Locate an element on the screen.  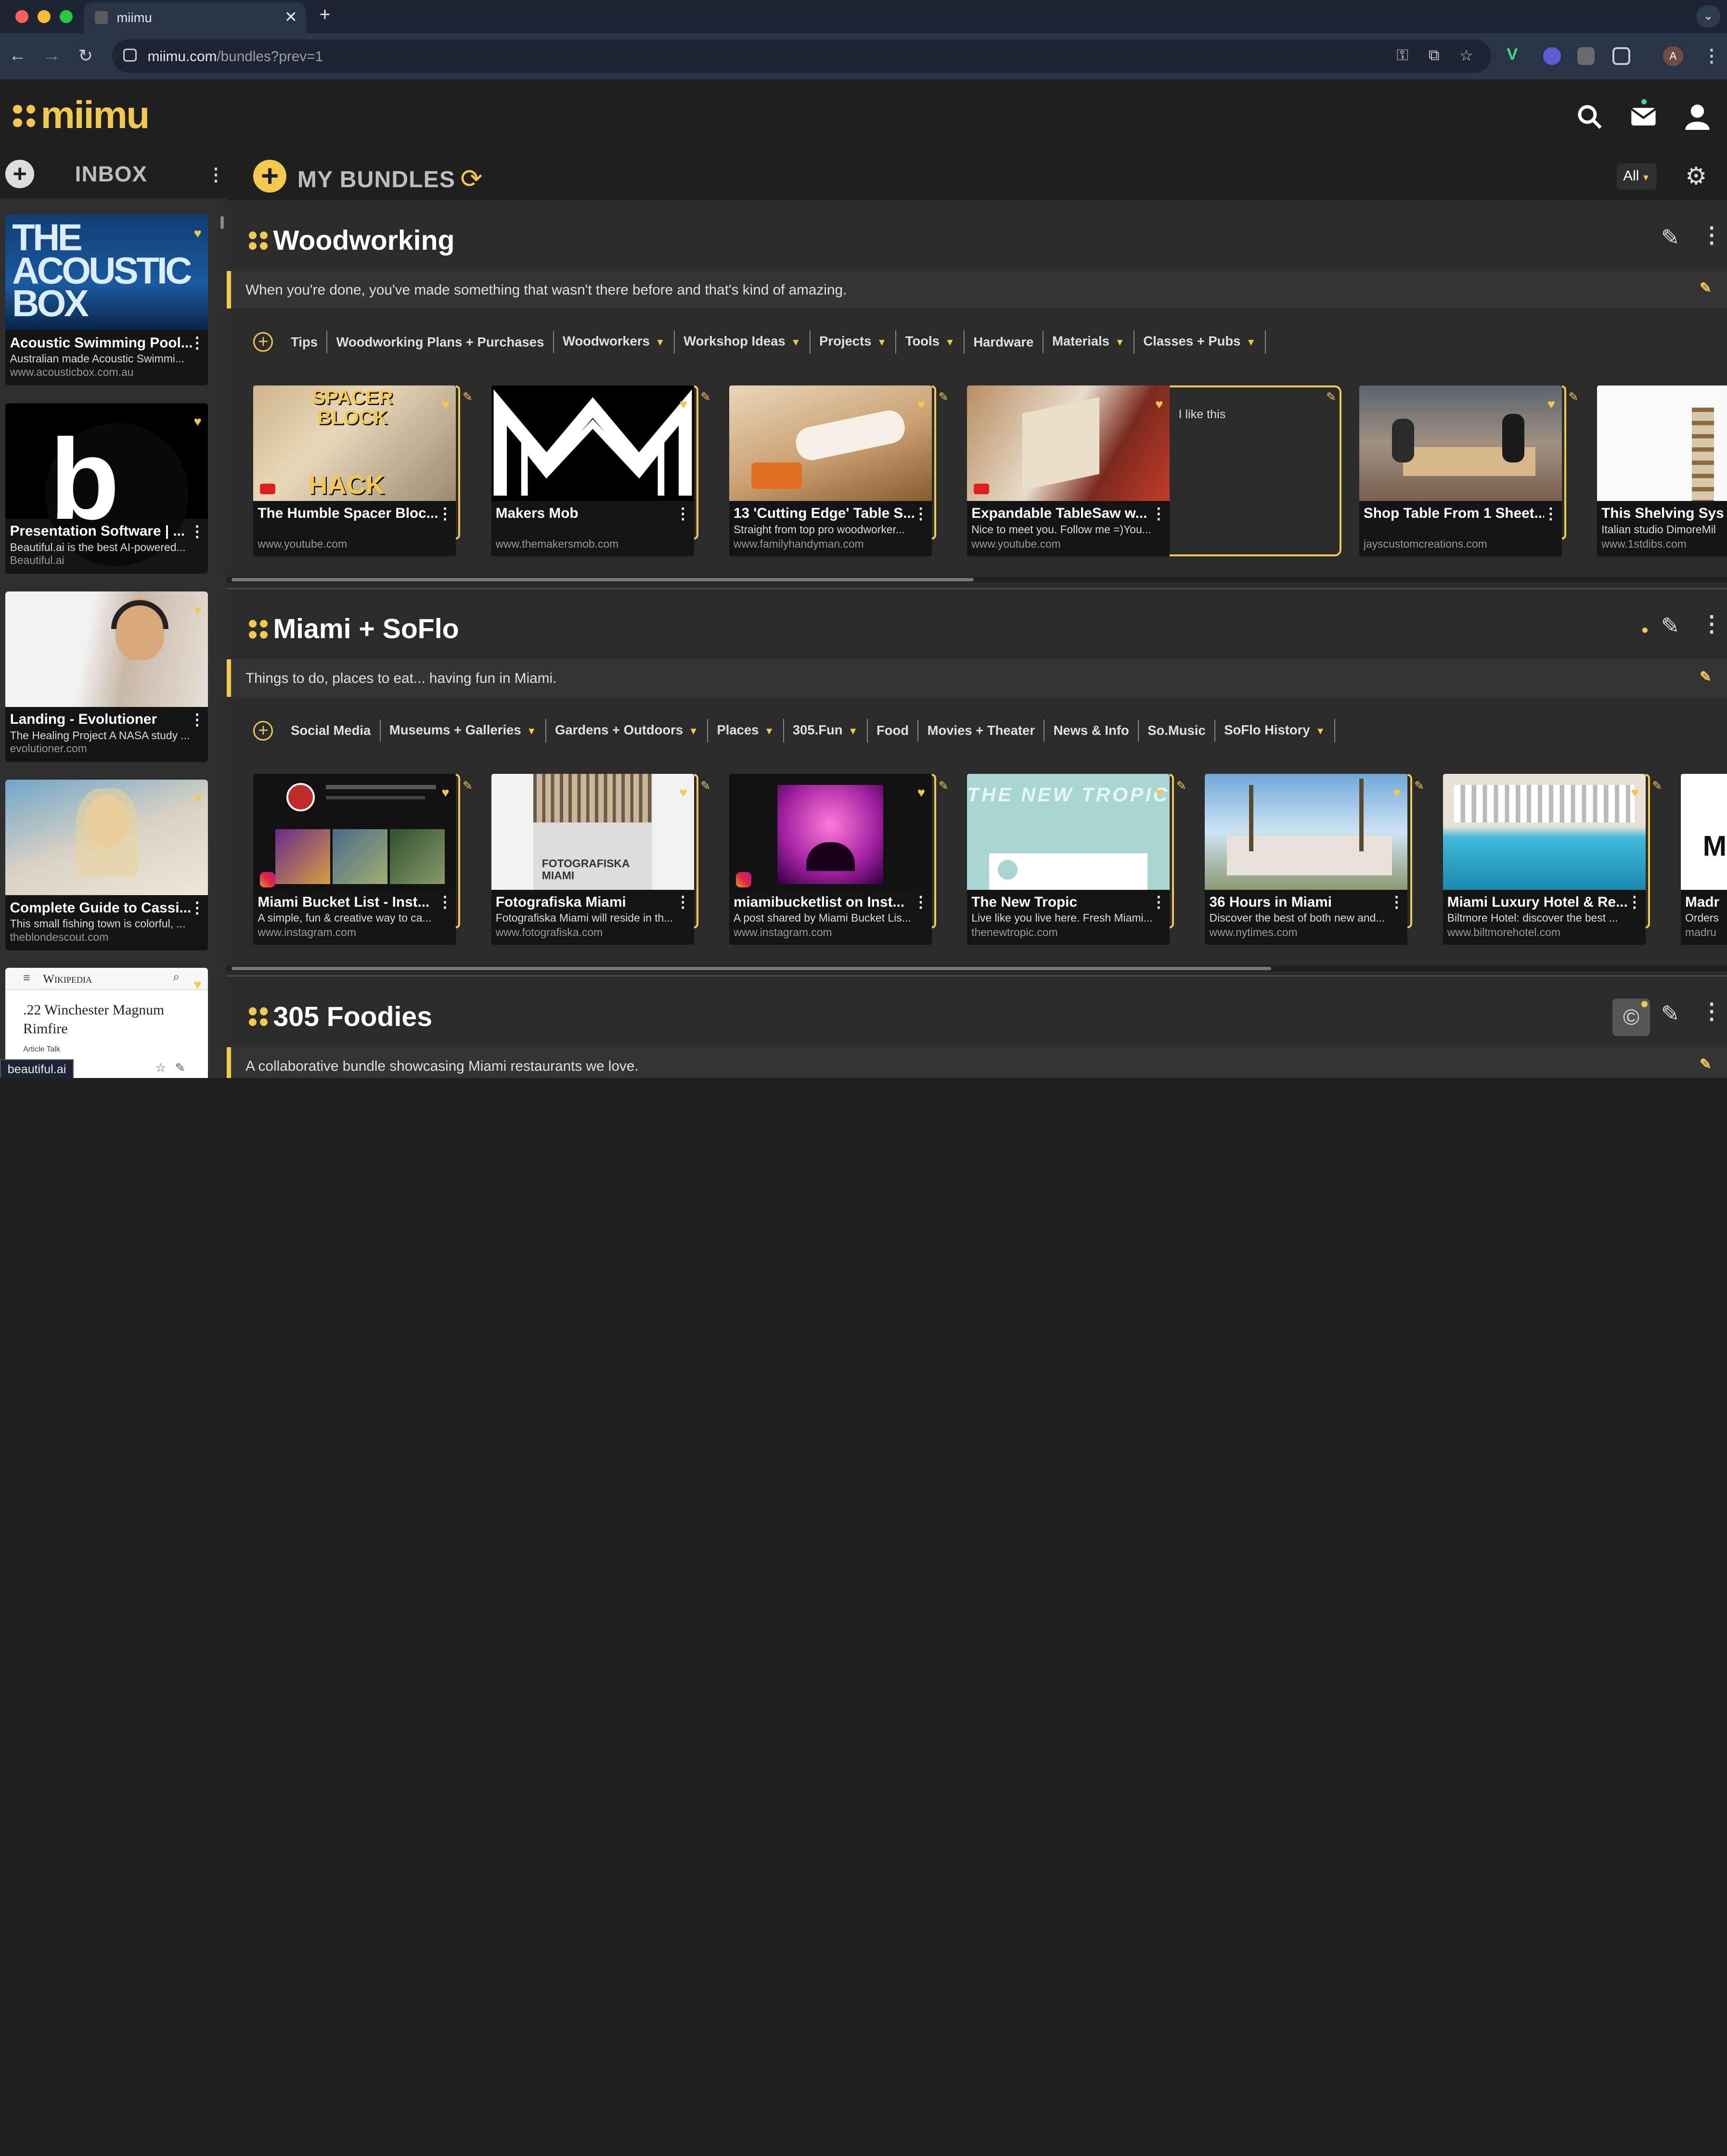
category-tab: Places ▼ is located at coordinates (746, 731).